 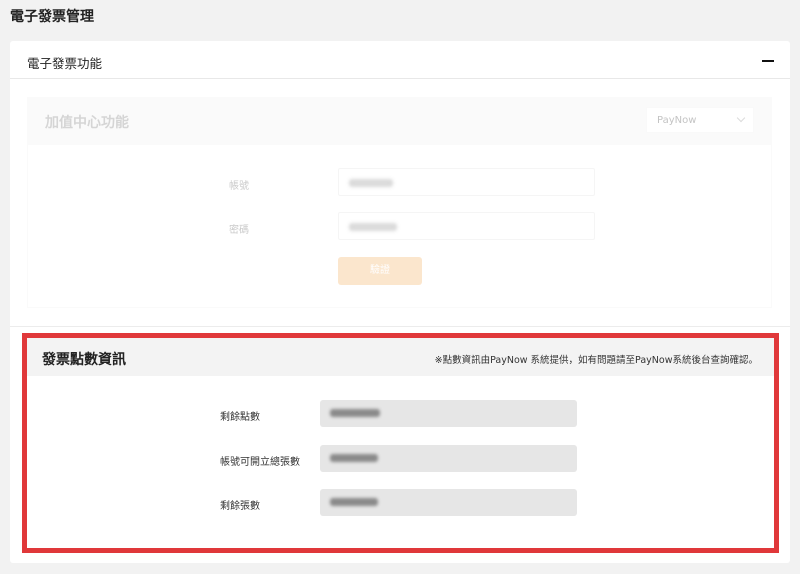 I want to click on account-input, so click(x=466, y=182).